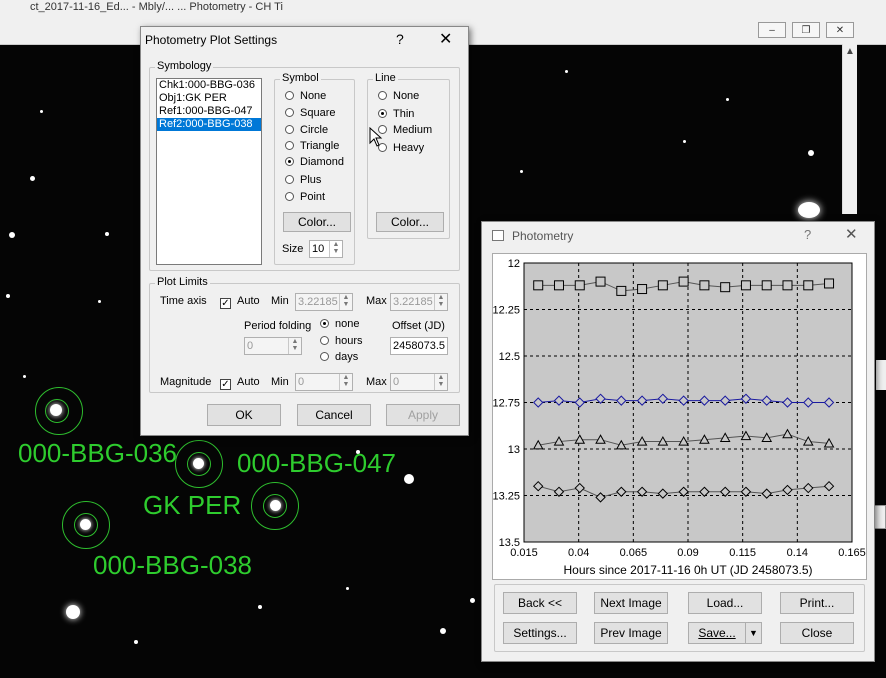  I want to click on checkbox-label: Auto, so click(248, 382).